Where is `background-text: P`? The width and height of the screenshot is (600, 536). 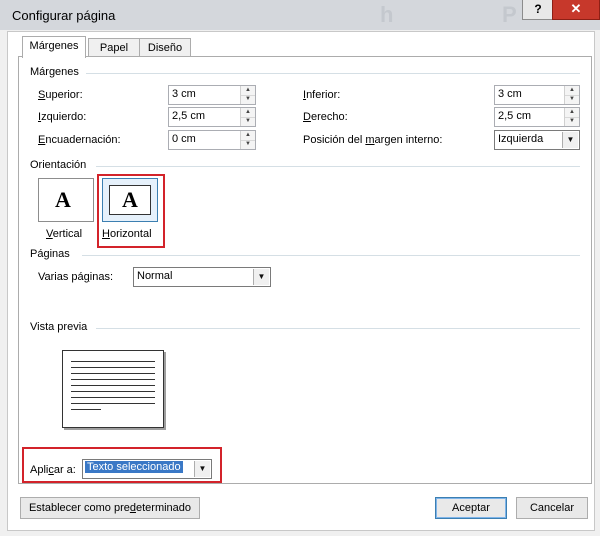 background-text: P is located at coordinates (509, 14).